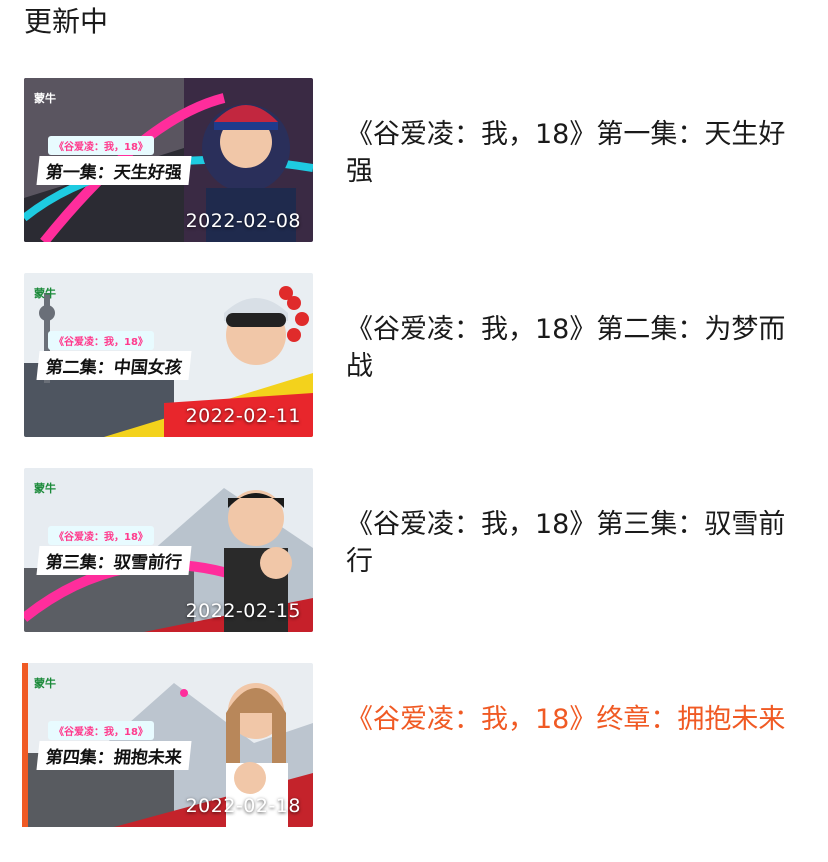 The height and width of the screenshot is (862, 828). Describe the element at coordinates (114, 170) in the screenshot. I see `thumbnail-episode-label: 第一集：天生好强` at that location.